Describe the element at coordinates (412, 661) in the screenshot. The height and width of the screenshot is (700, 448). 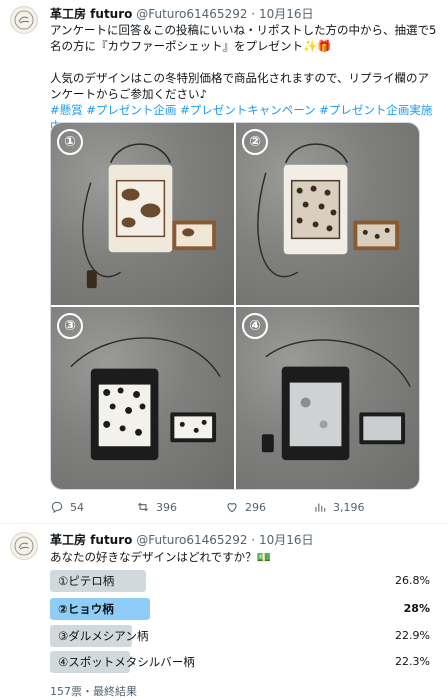
I see `poll-percent-4: 22.3%` at that location.